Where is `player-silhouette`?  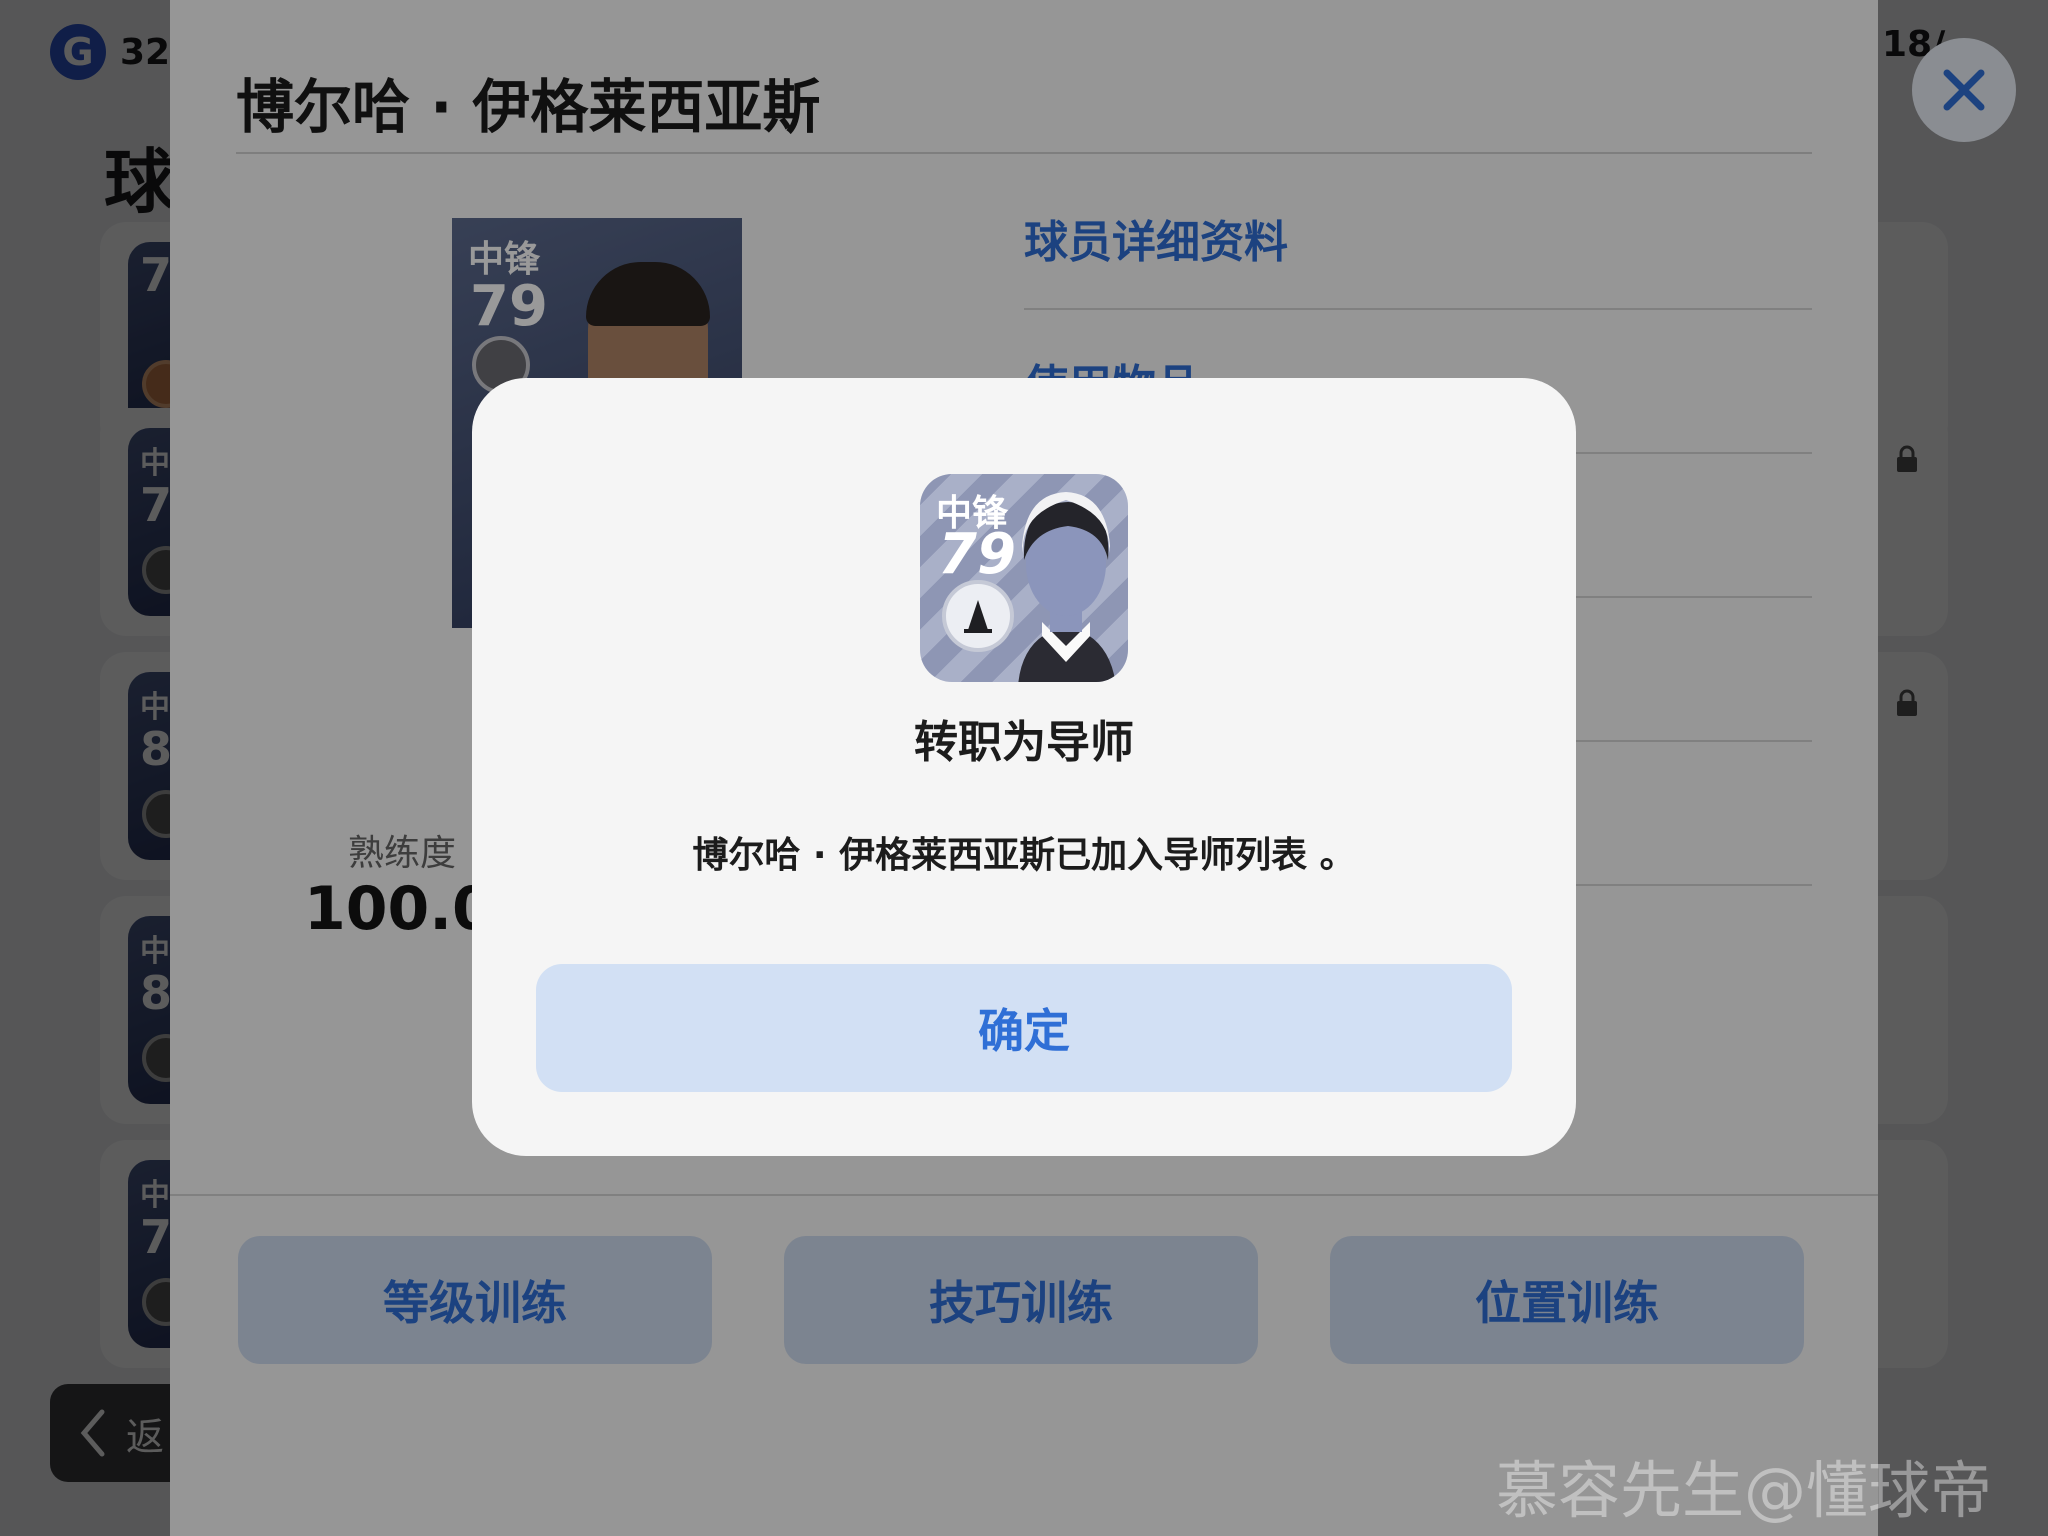
player-silhouette is located at coordinates (1067, 587).